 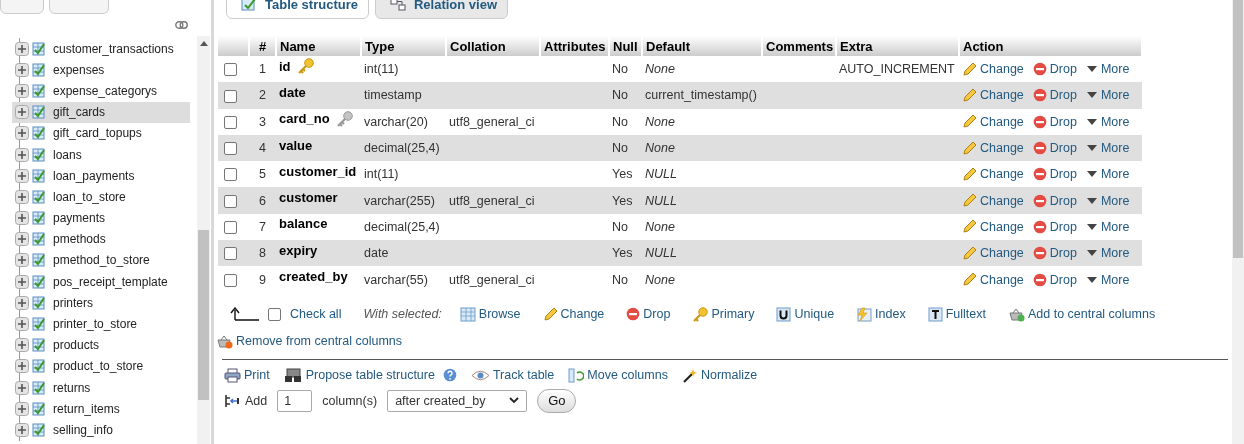 What do you see at coordinates (101, 112) in the screenshot?
I see `sidebar-item: gift_cards` at bounding box center [101, 112].